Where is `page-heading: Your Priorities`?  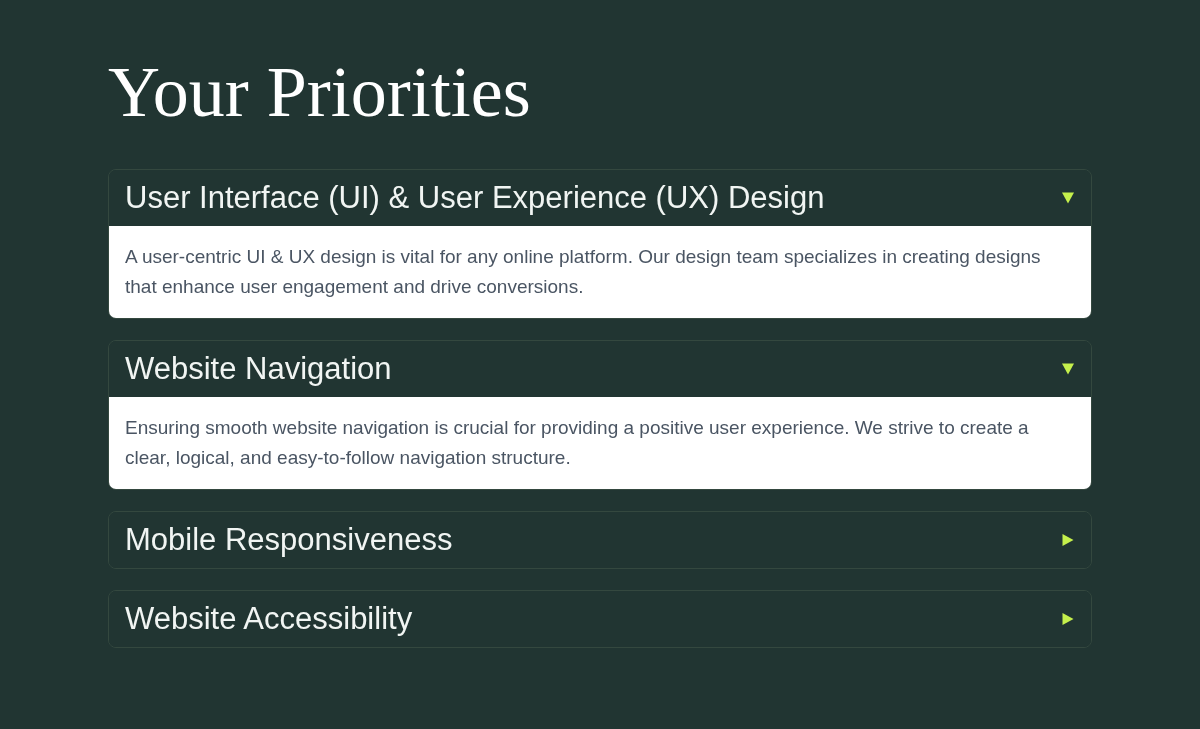
page-heading: Your Priorities is located at coordinates (319, 92).